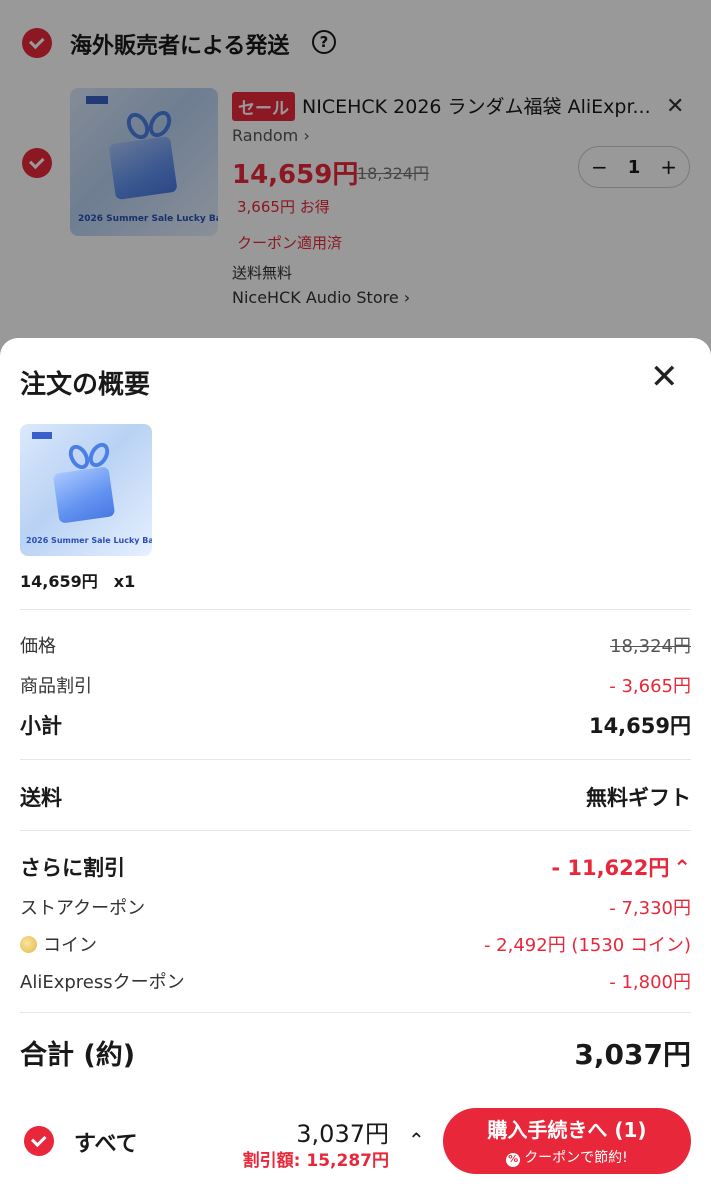 Image resolution: width=711 pixels, height=1199 pixels. What do you see at coordinates (72, 868) in the screenshot?
I see `extra-discount-label: さらに割引` at bounding box center [72, 868].